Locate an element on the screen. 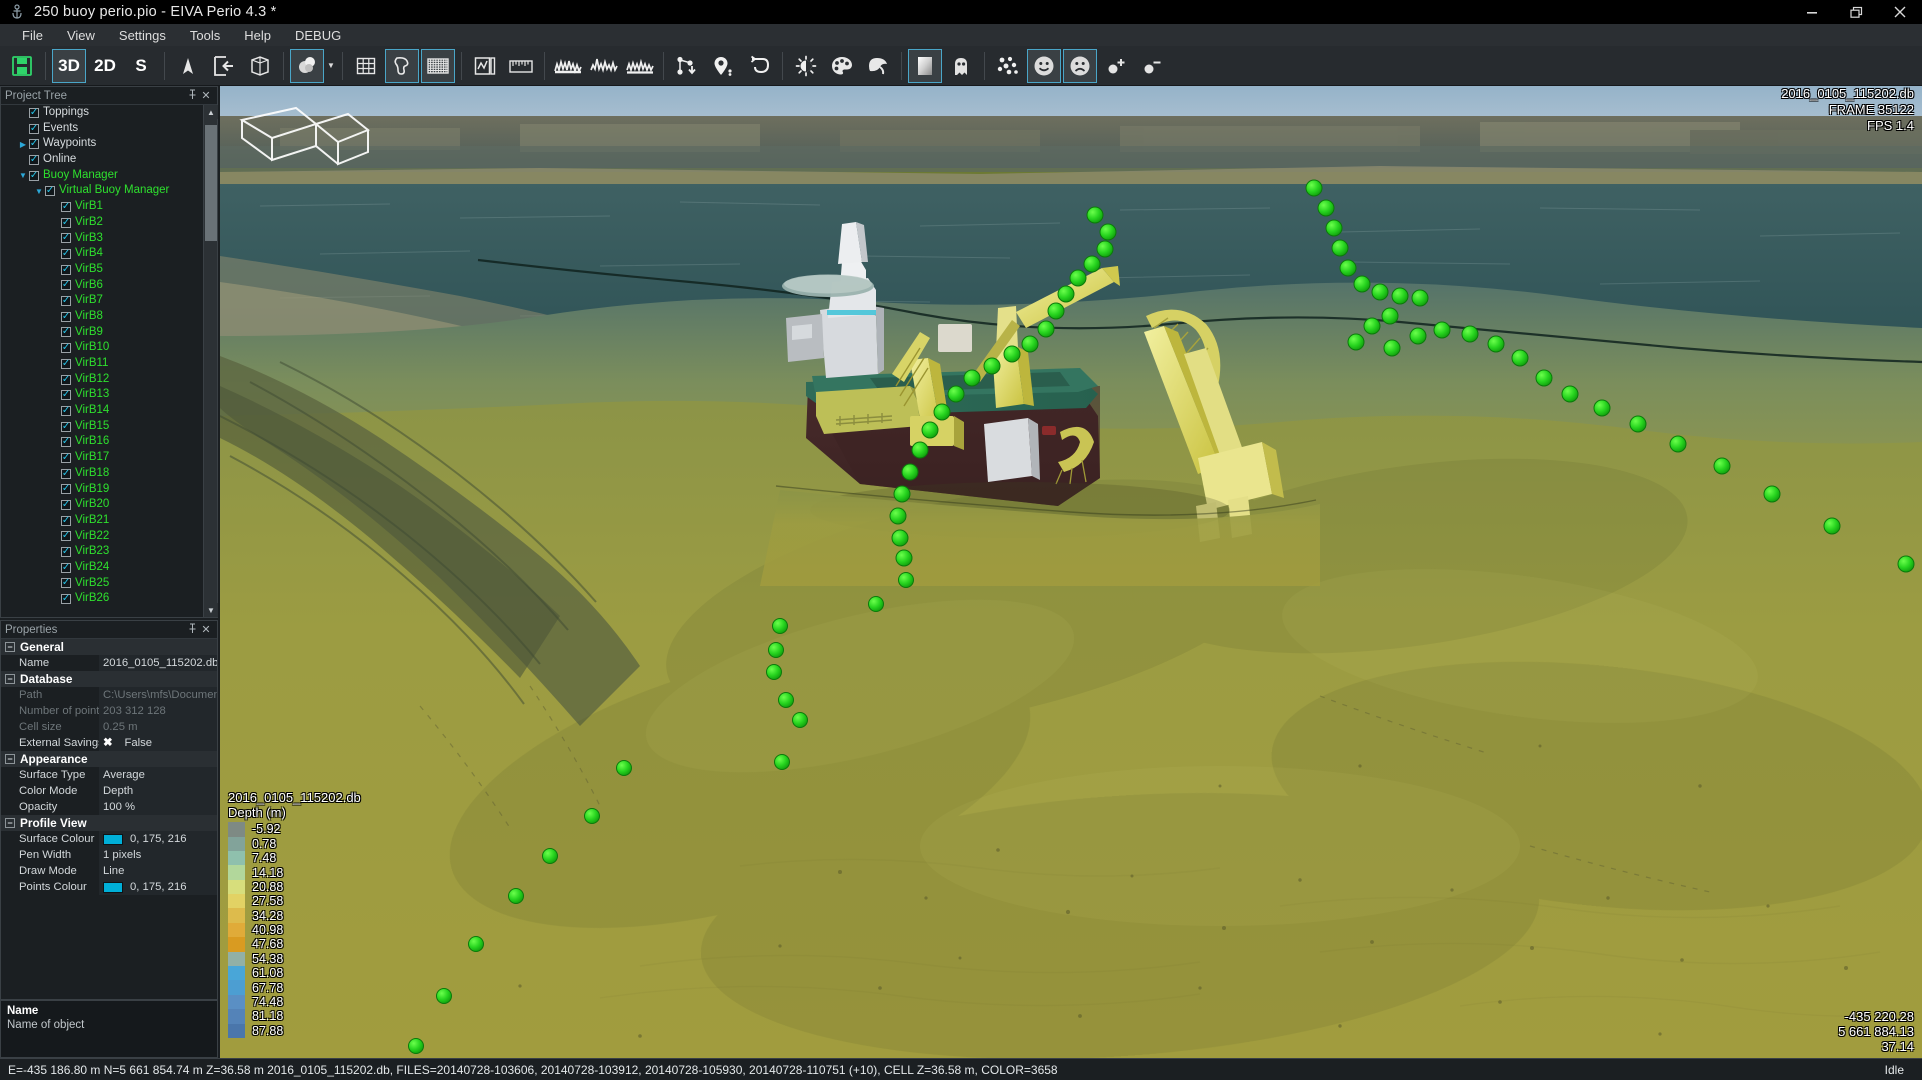  gradient-square-button is located at coordinates (925, 65).